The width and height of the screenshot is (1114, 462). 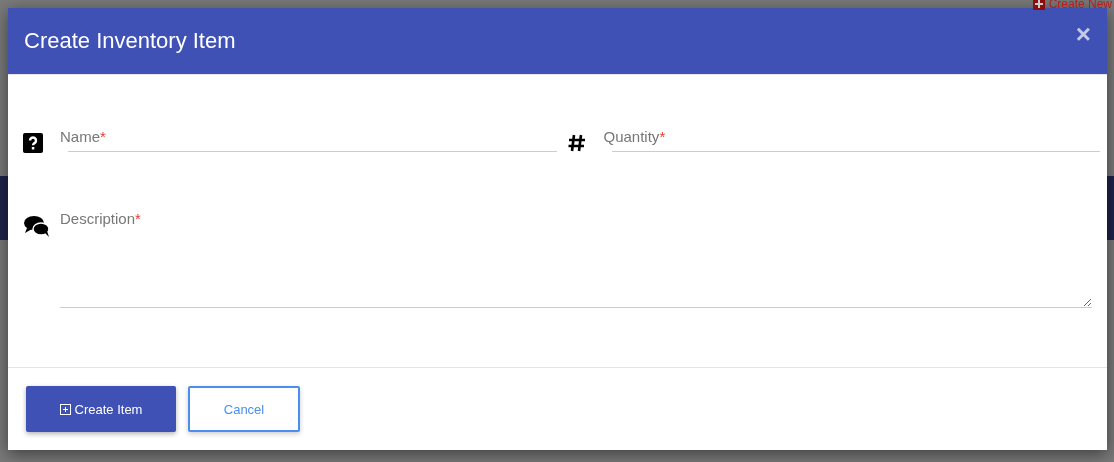 What do you see at coordinates (576, 143) in the screenshot?
I see `hash-icon` at bounding box center [576, 143].